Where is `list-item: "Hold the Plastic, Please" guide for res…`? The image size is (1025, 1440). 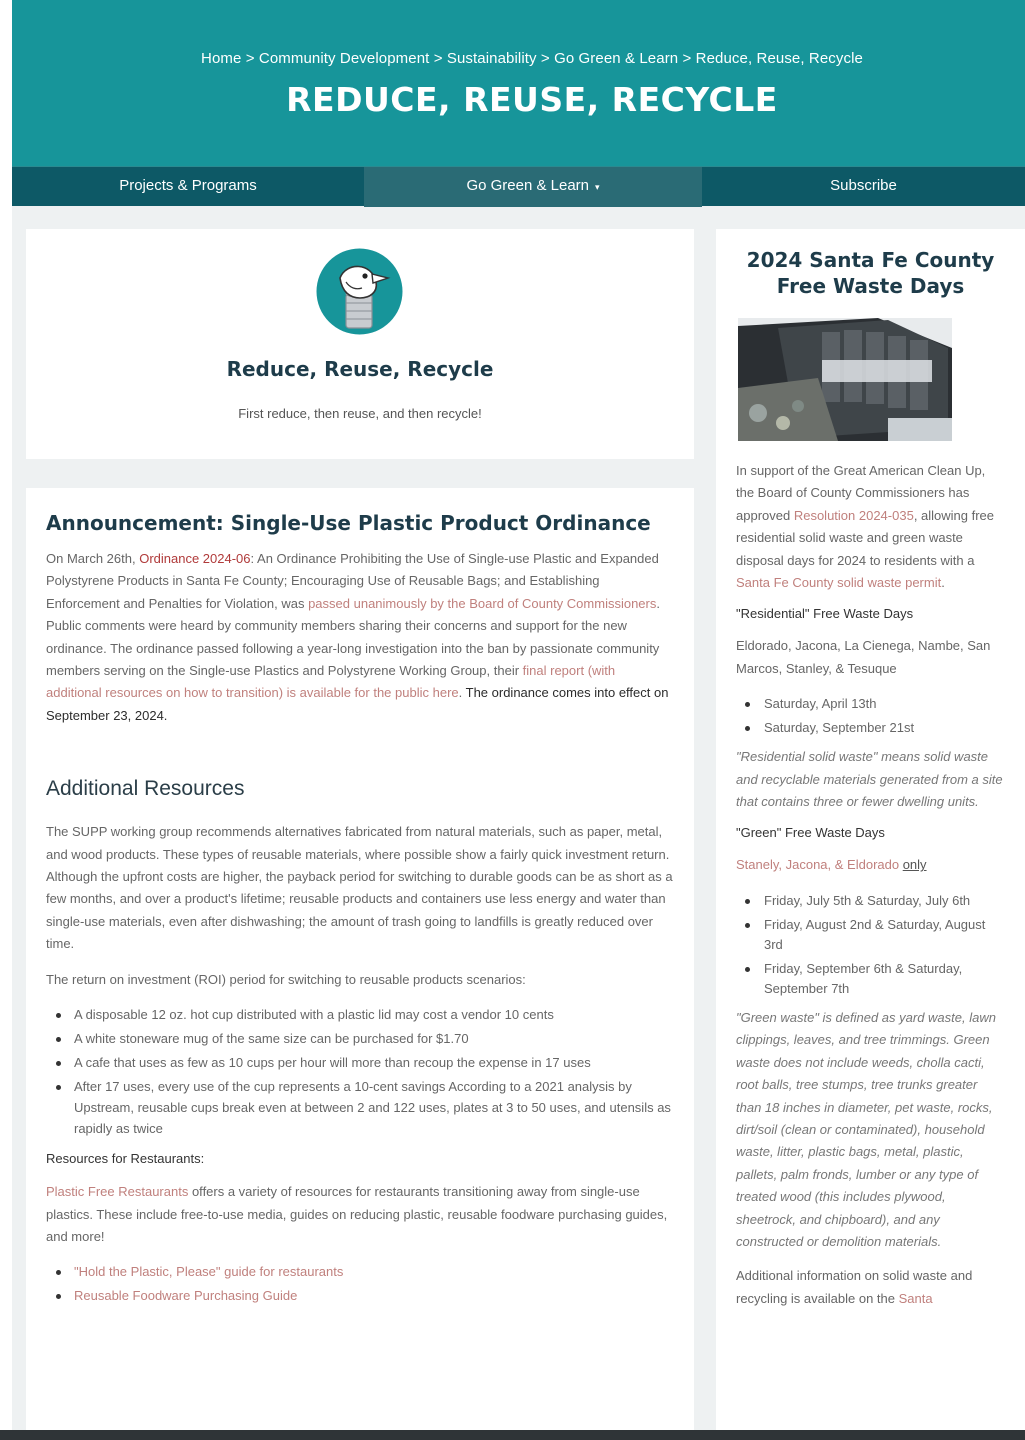 list-item: "Hold the Plastic, Please" guide for res… is located at coordinates (360, 1271).